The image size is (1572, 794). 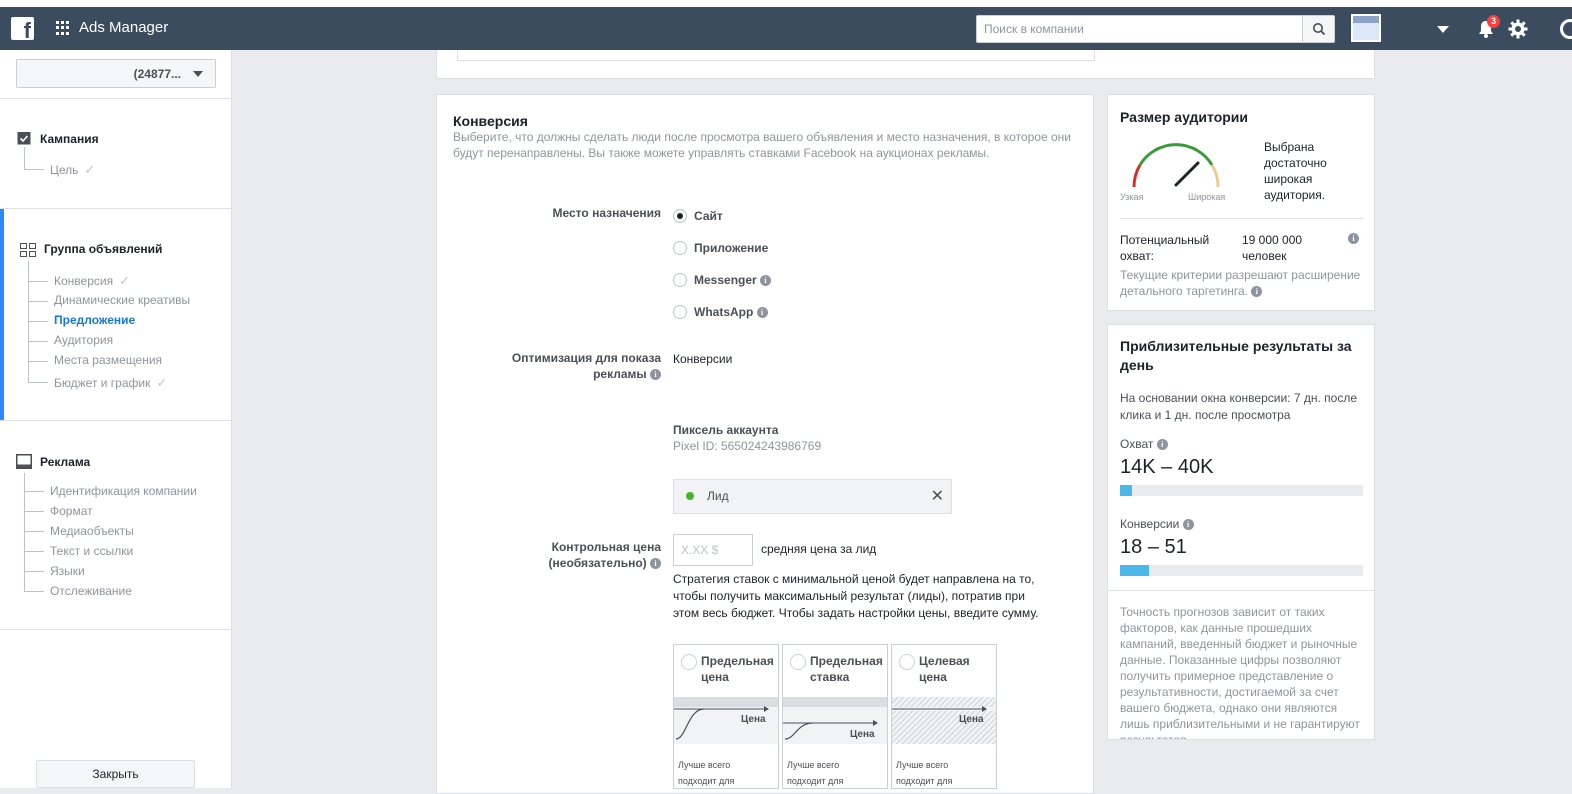 I want to click on apps-grid-icon, so click(x=63, y=28).